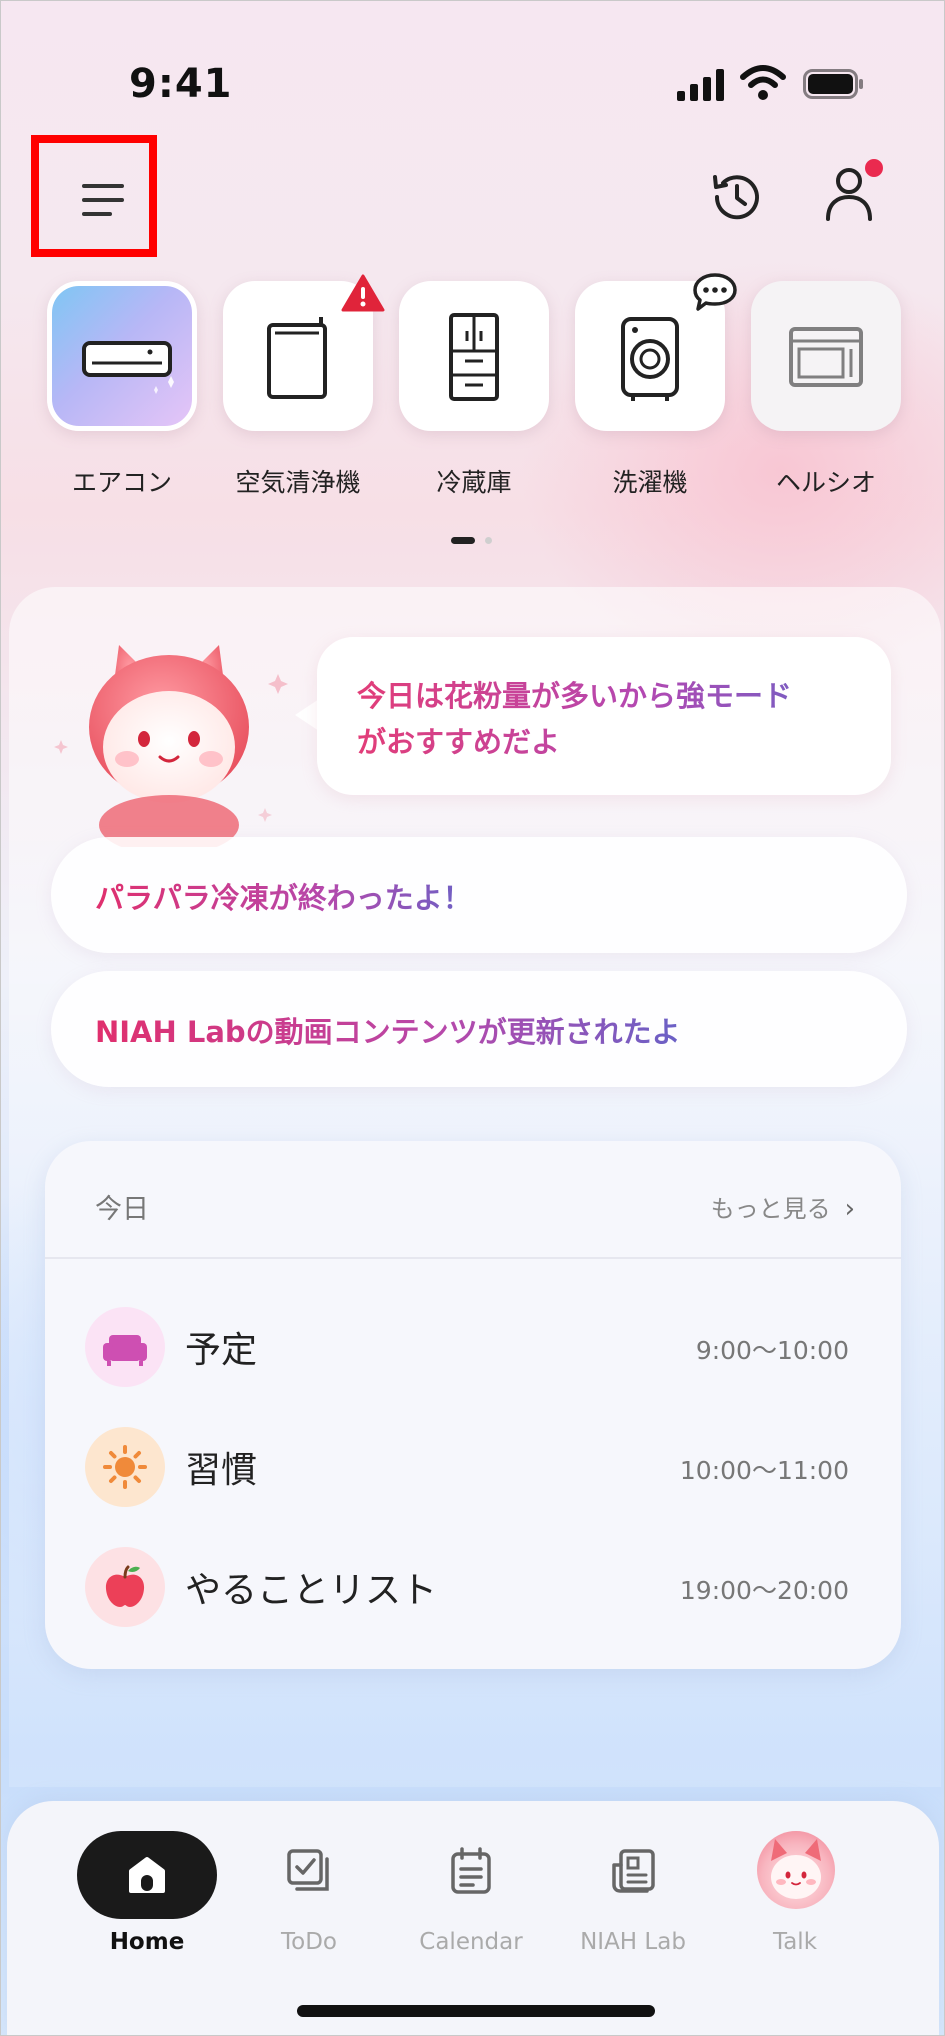 This screenshot has height=2036, width=945. Describe the element at coordinates (308, 1870) in the screenshot. I see `checklist-icon` at that location.